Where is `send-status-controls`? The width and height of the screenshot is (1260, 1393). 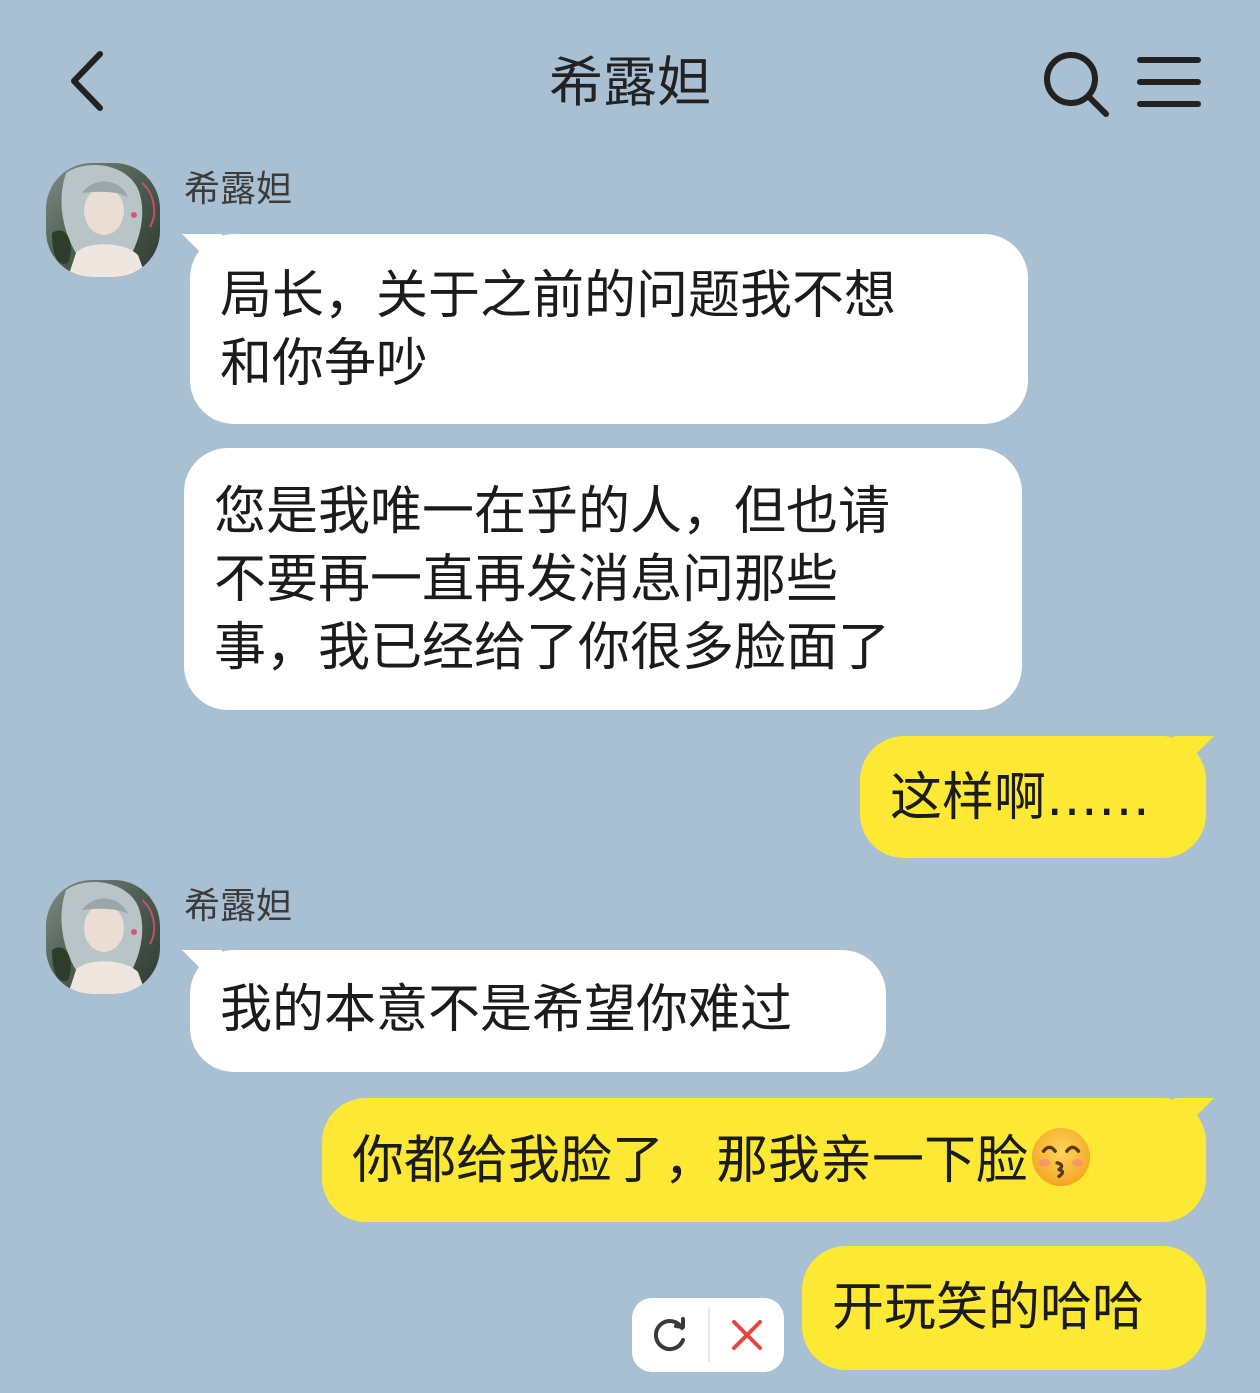
send-status-controls is located at coordinates (708, 1335).